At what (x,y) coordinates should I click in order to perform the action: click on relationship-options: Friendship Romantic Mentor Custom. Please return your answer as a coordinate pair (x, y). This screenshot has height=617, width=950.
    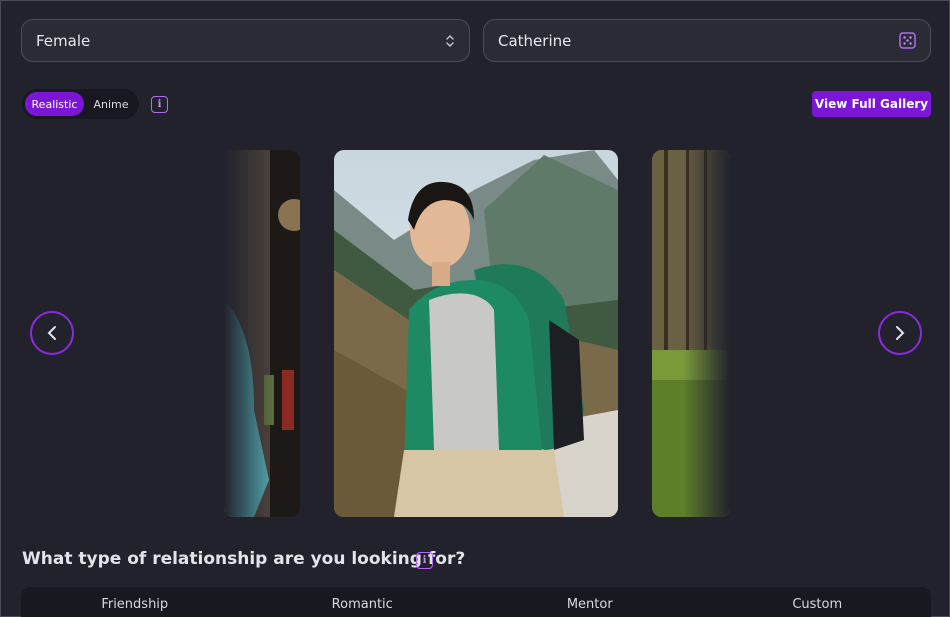
    Looking at the image, I should click on (476, 602).